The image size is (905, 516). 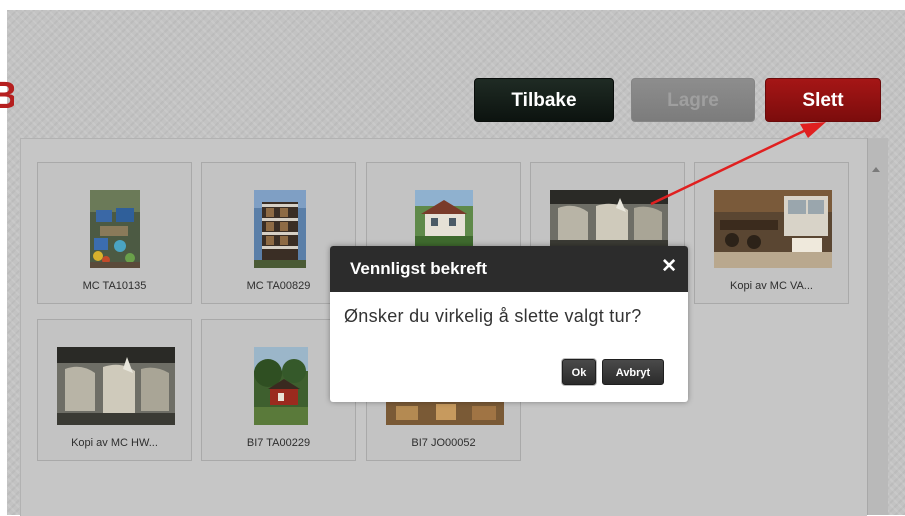 I want to click on dialog-header: Vennligst bekreft ✕, so click(x=509, y=269).